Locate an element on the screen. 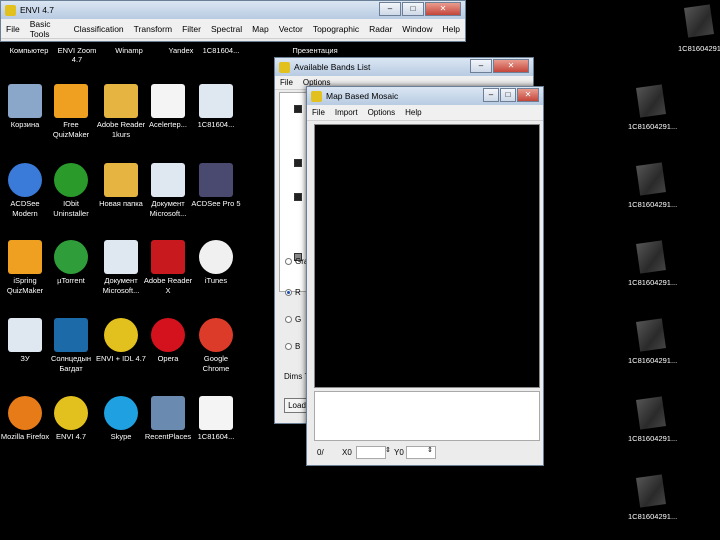 The height and width of the screenshot is (540, 720). x0-spinner-icon: ⇕ is located at coordinates (388, 450).